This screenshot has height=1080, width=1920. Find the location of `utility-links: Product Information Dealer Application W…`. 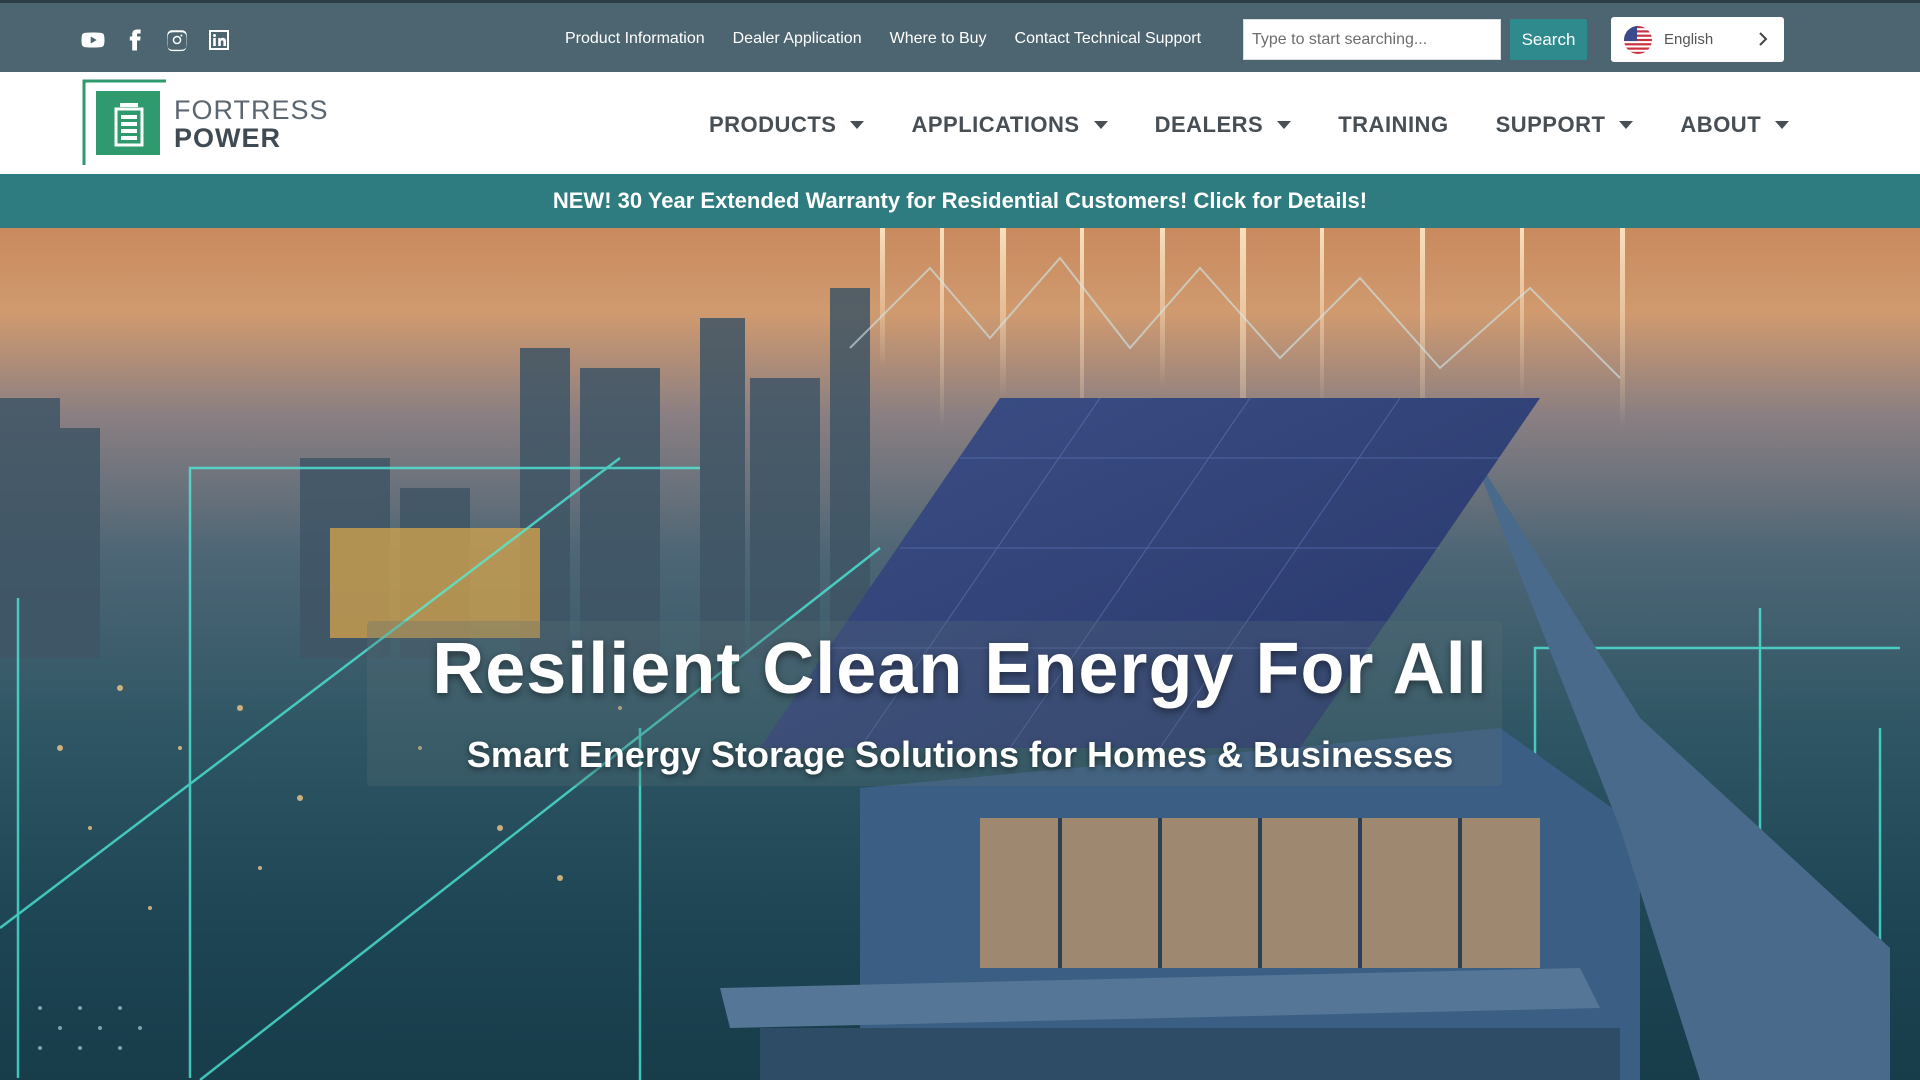

utility-links: Product Information Dealer Application W… is located at coordinates (883, 39).